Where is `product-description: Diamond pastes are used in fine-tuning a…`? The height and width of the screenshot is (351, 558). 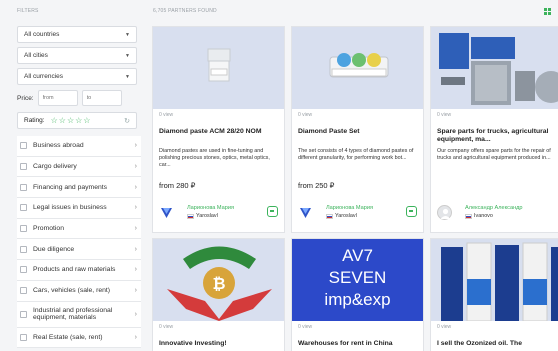
product-description: Diamond pastes are used in fine-tuning a… is located at coordinates (214, 158).